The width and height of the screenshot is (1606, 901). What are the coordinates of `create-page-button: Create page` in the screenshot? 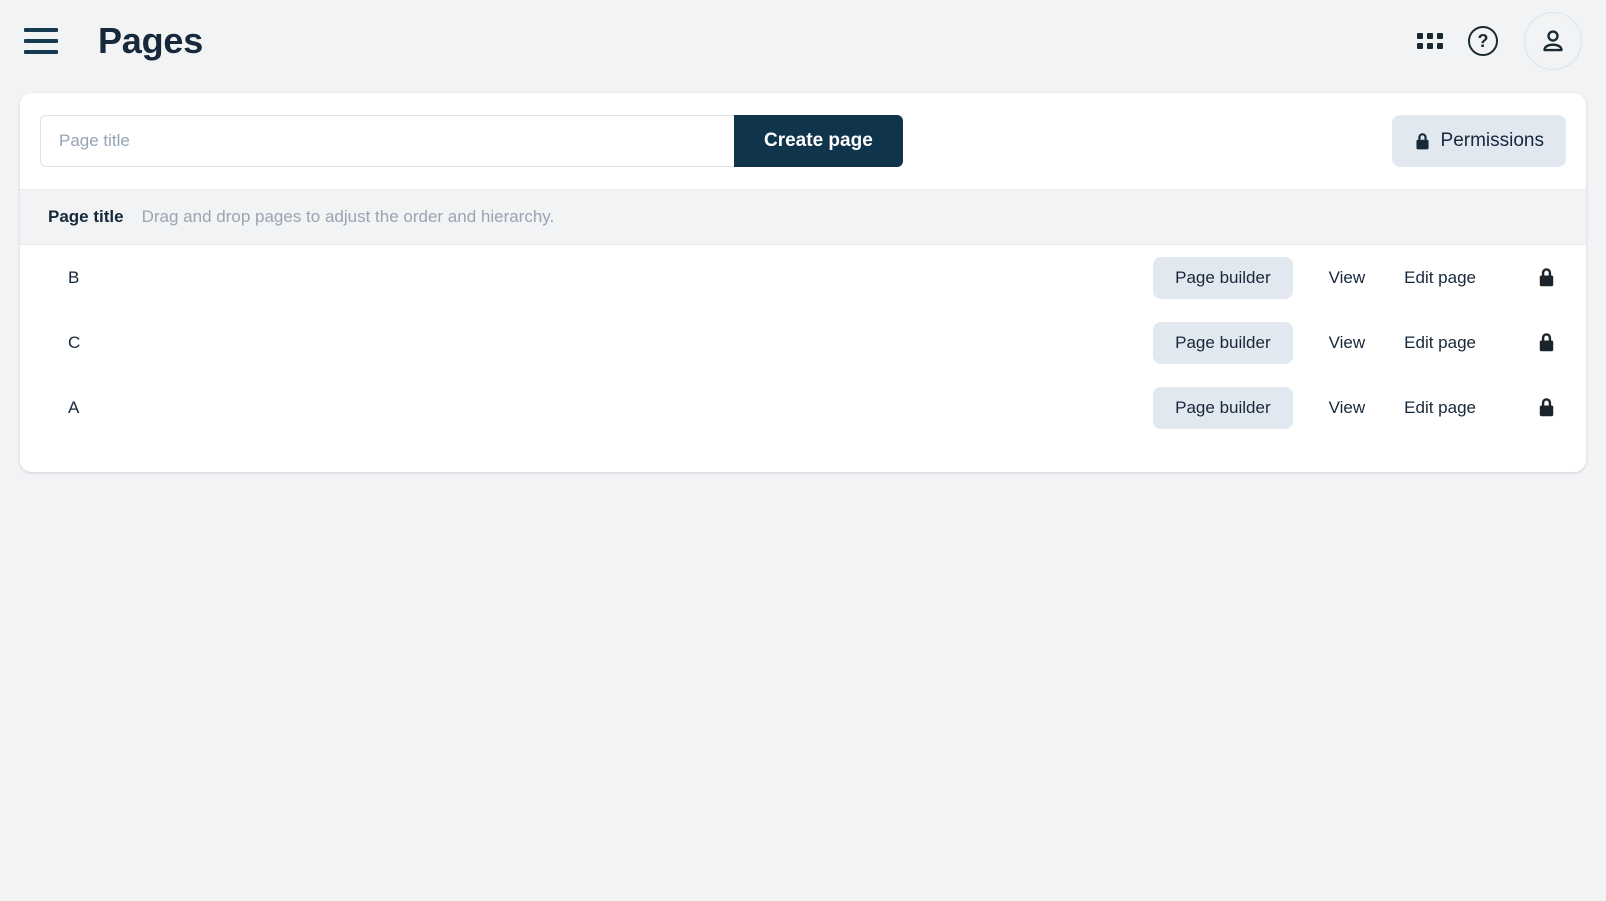 It's located at (818, 141).